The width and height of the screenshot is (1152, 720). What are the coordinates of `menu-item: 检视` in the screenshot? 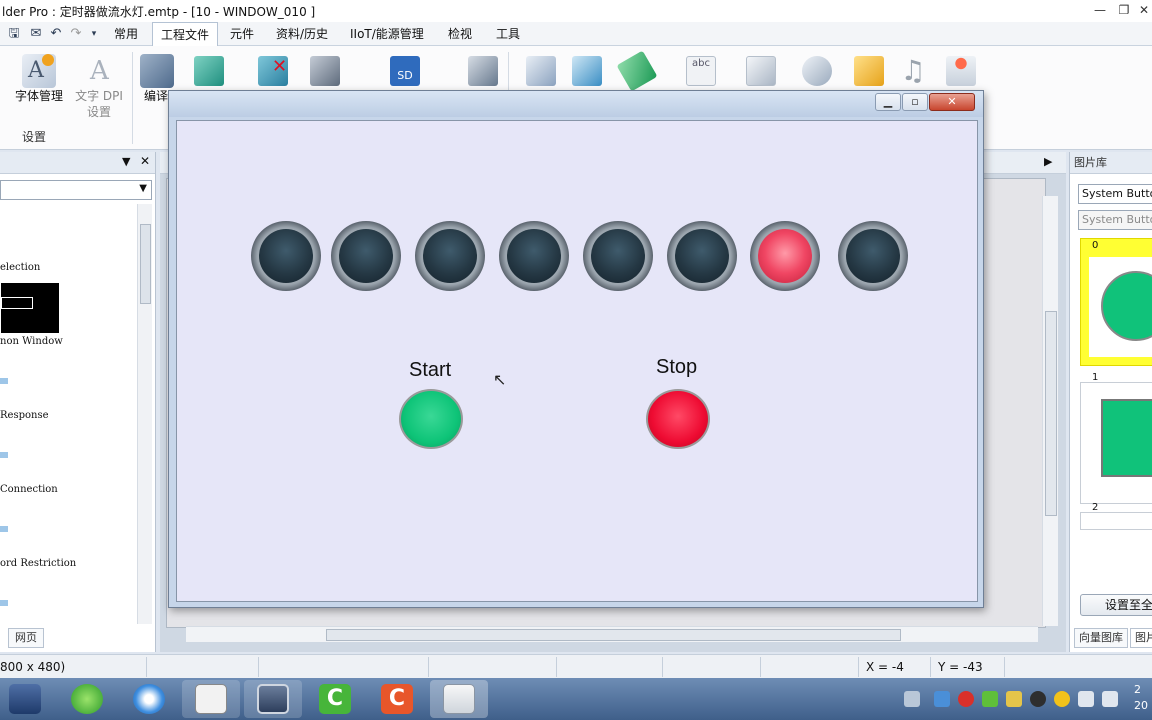 It's located at (460, 34).